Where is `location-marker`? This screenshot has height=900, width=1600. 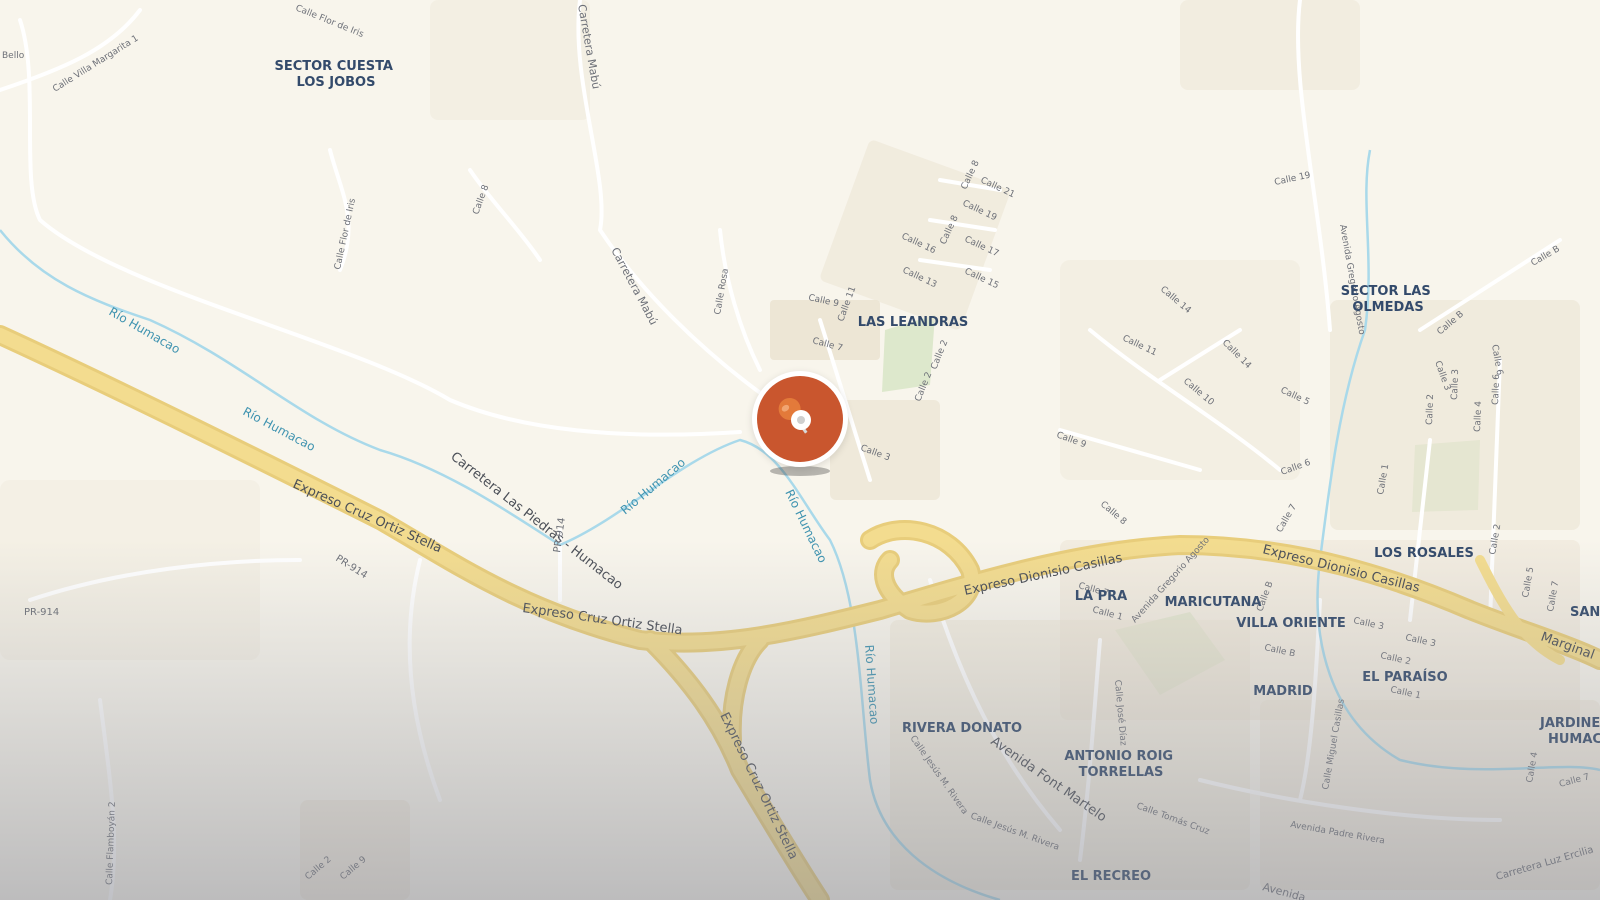
location-marker is located at coordinates (800, 423).